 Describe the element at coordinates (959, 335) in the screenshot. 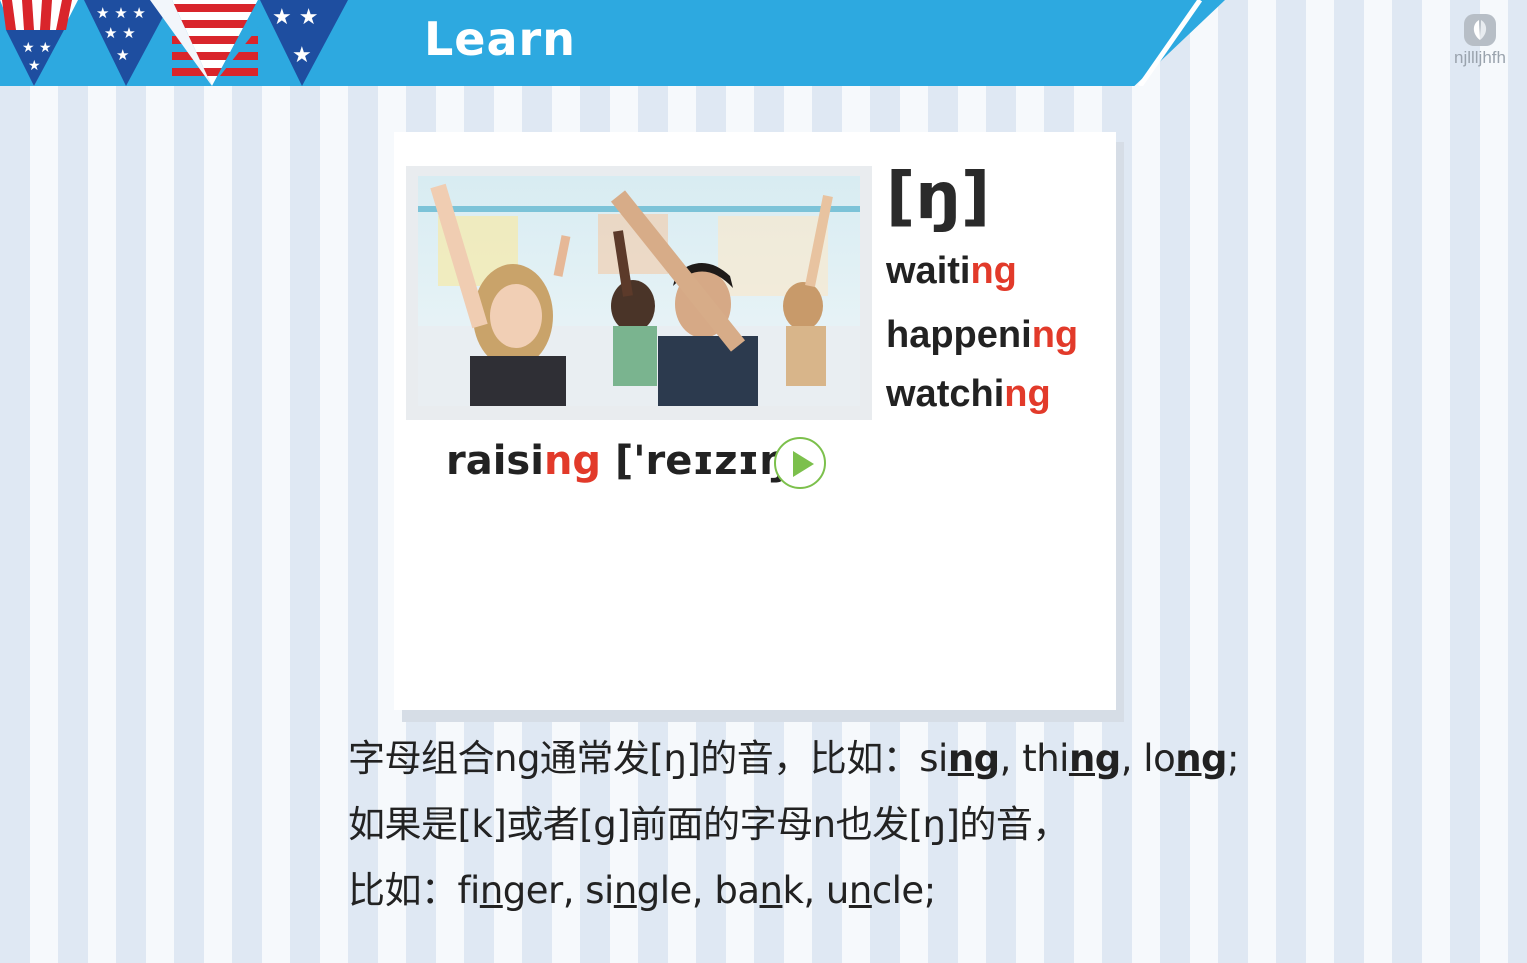

I see `word-base: happeni` at that location.